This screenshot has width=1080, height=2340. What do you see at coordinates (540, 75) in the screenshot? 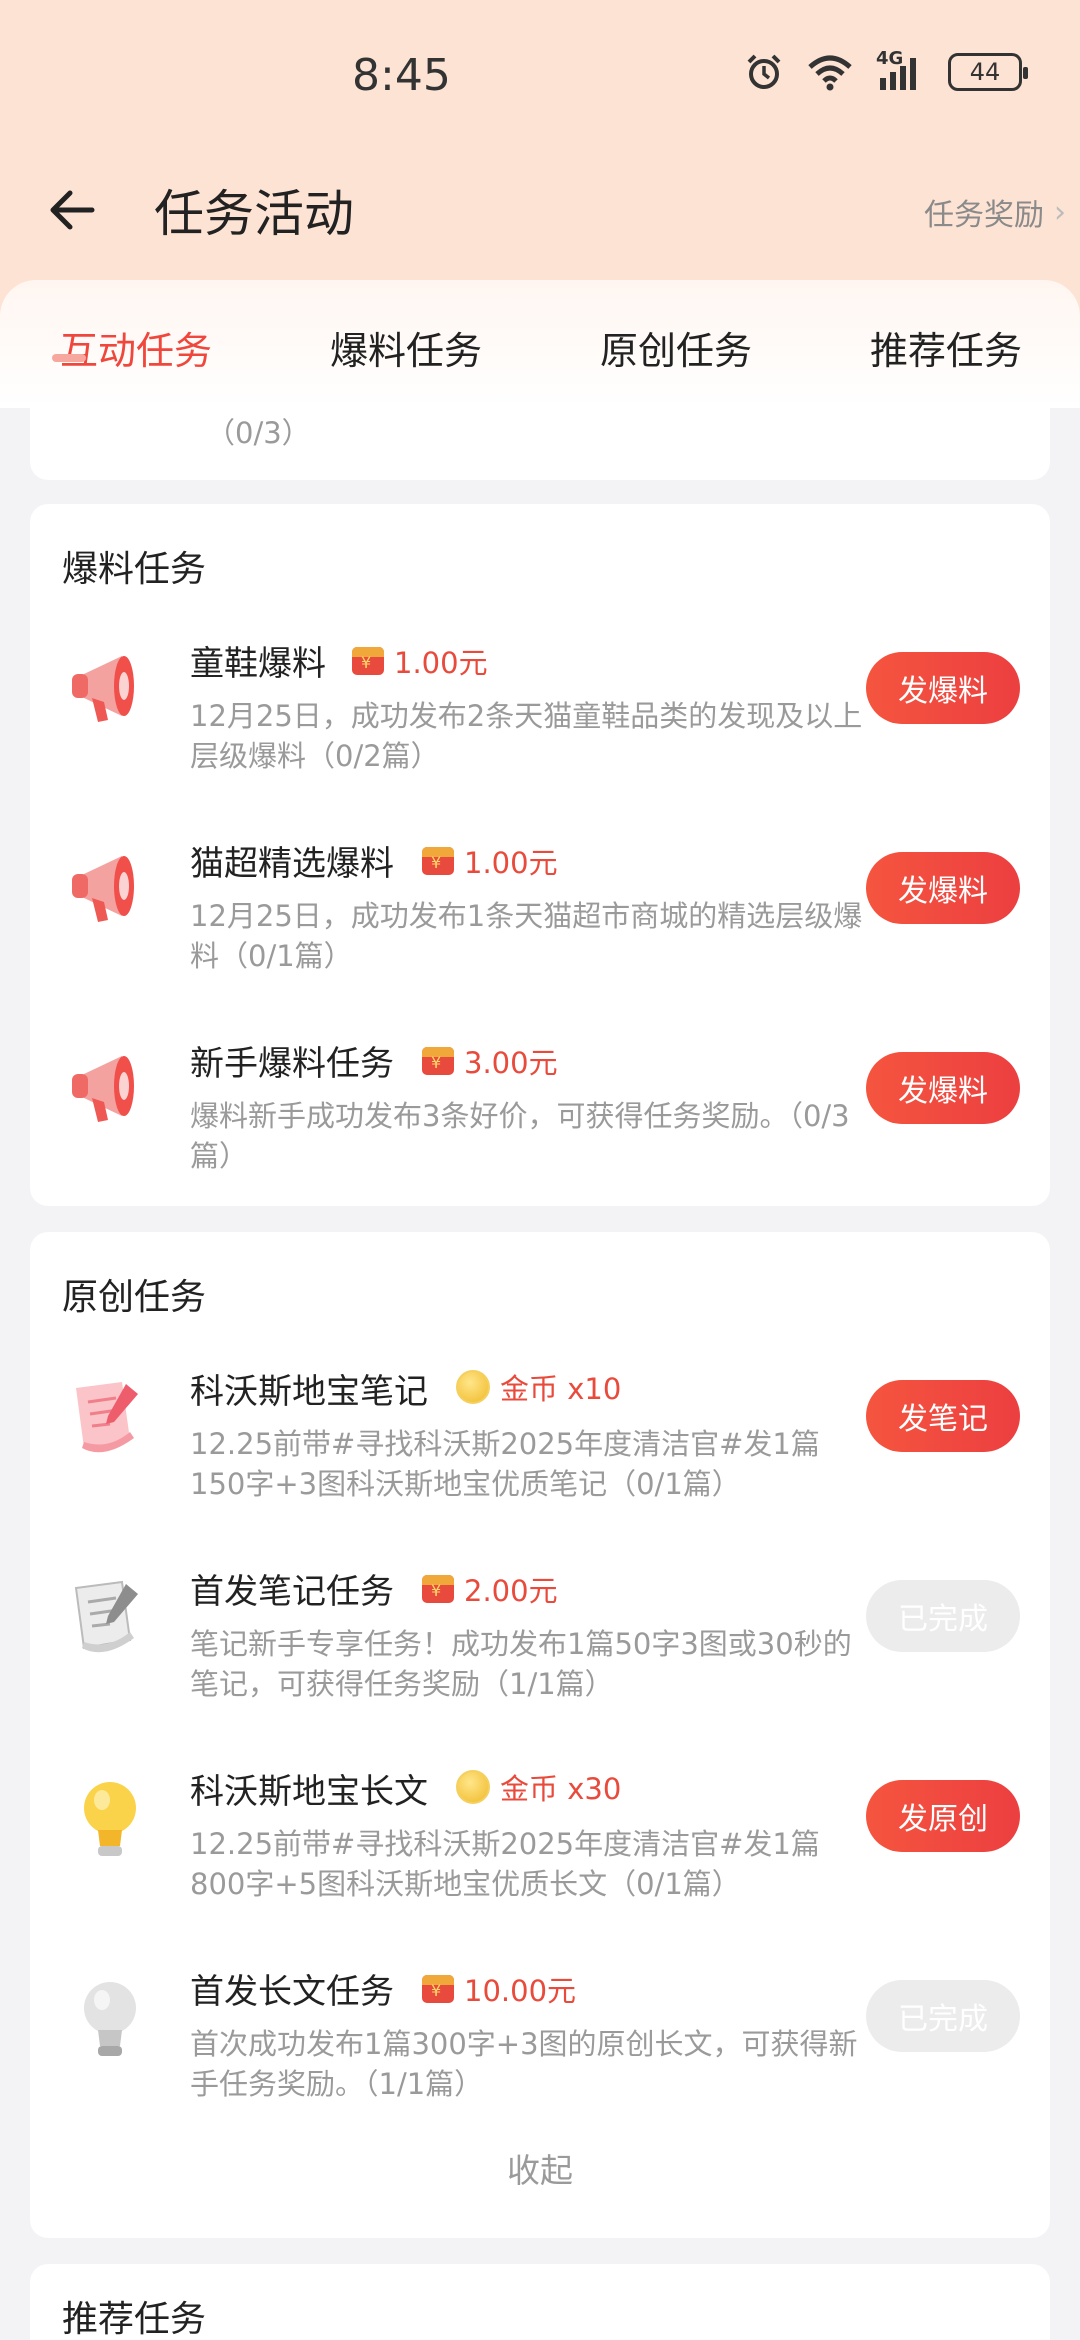
I see `status-bar: 8:45 4G 44` at bounding box center [540, 75].